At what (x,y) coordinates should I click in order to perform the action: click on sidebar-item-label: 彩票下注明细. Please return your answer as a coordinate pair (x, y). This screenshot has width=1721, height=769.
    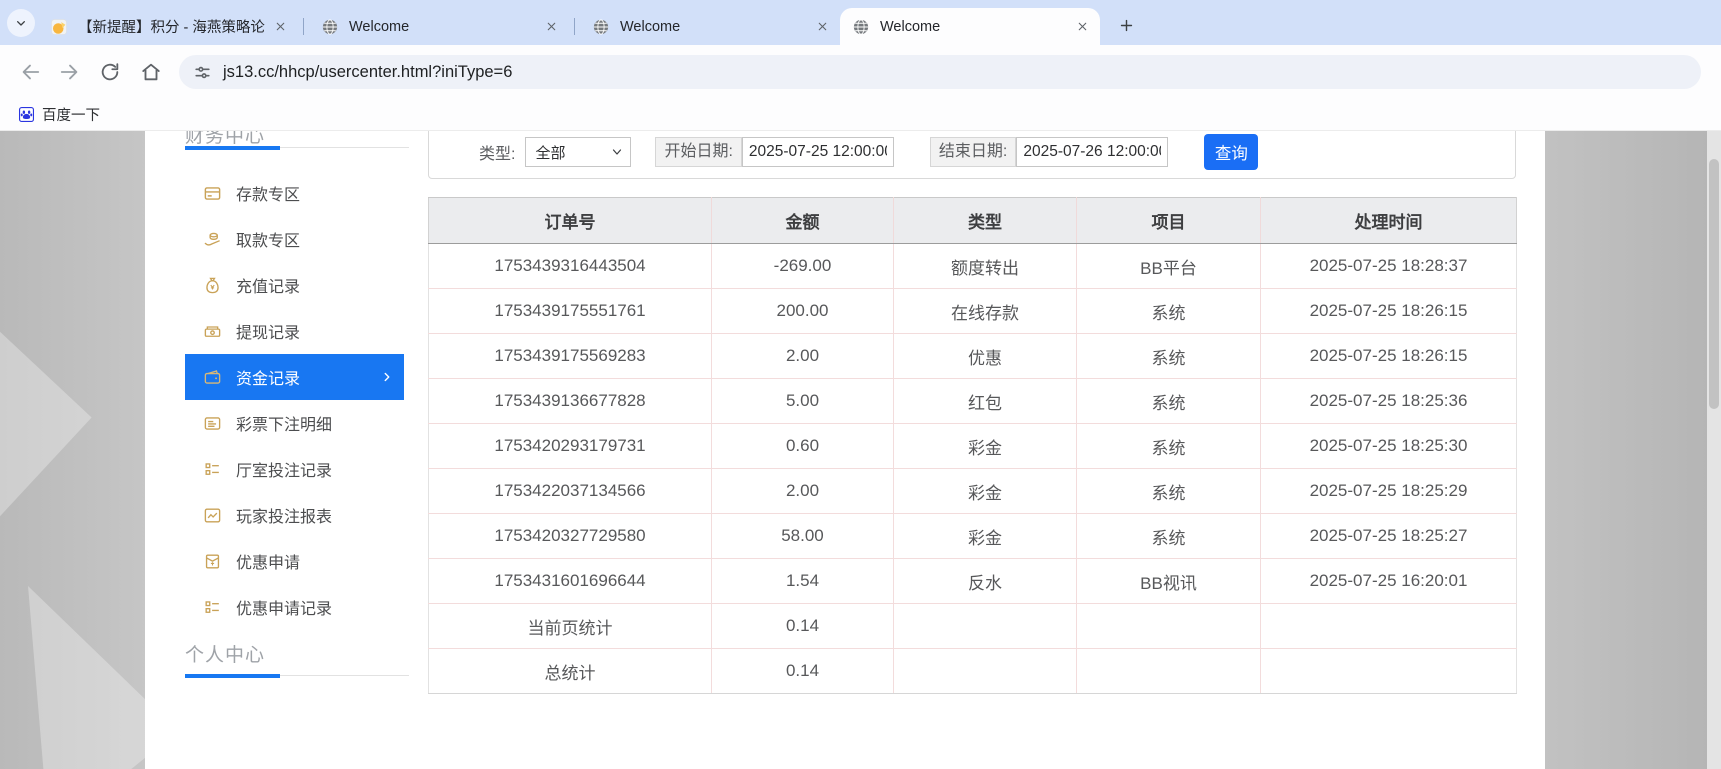
    Looking at the image, I should click on (284, 425).